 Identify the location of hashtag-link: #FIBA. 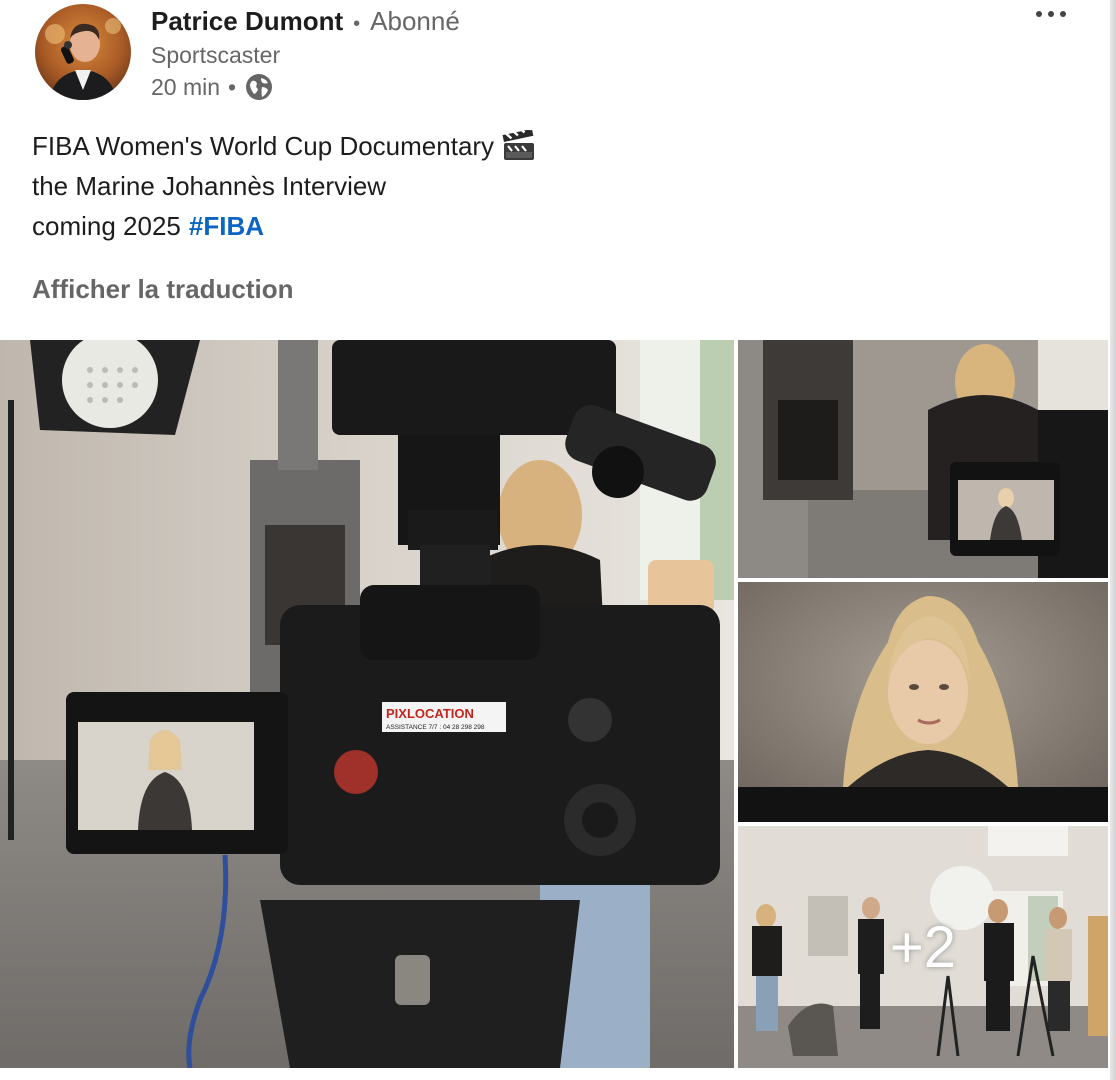
(226, 226).